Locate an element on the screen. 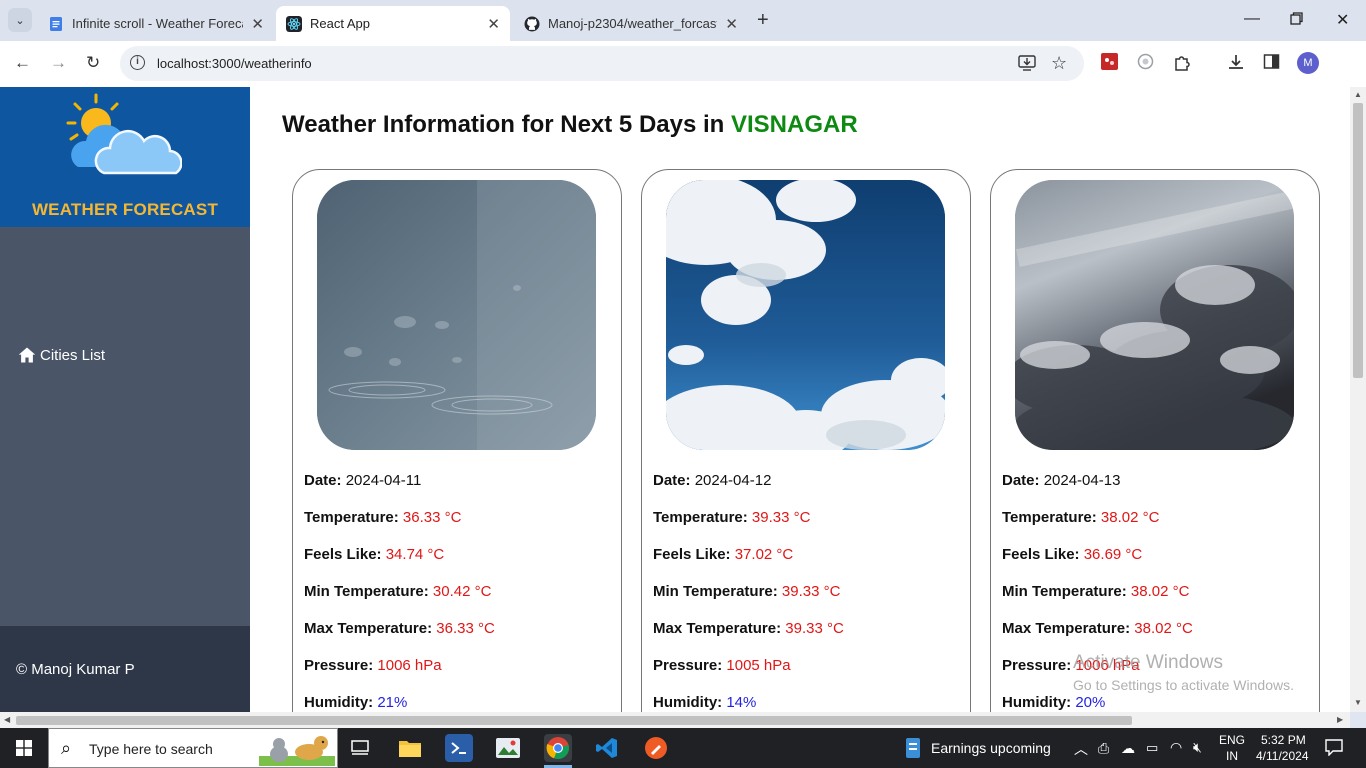 The height and width of the screenshot is (768, 1366). photos-app-icon is located at coordinates (508, 748).